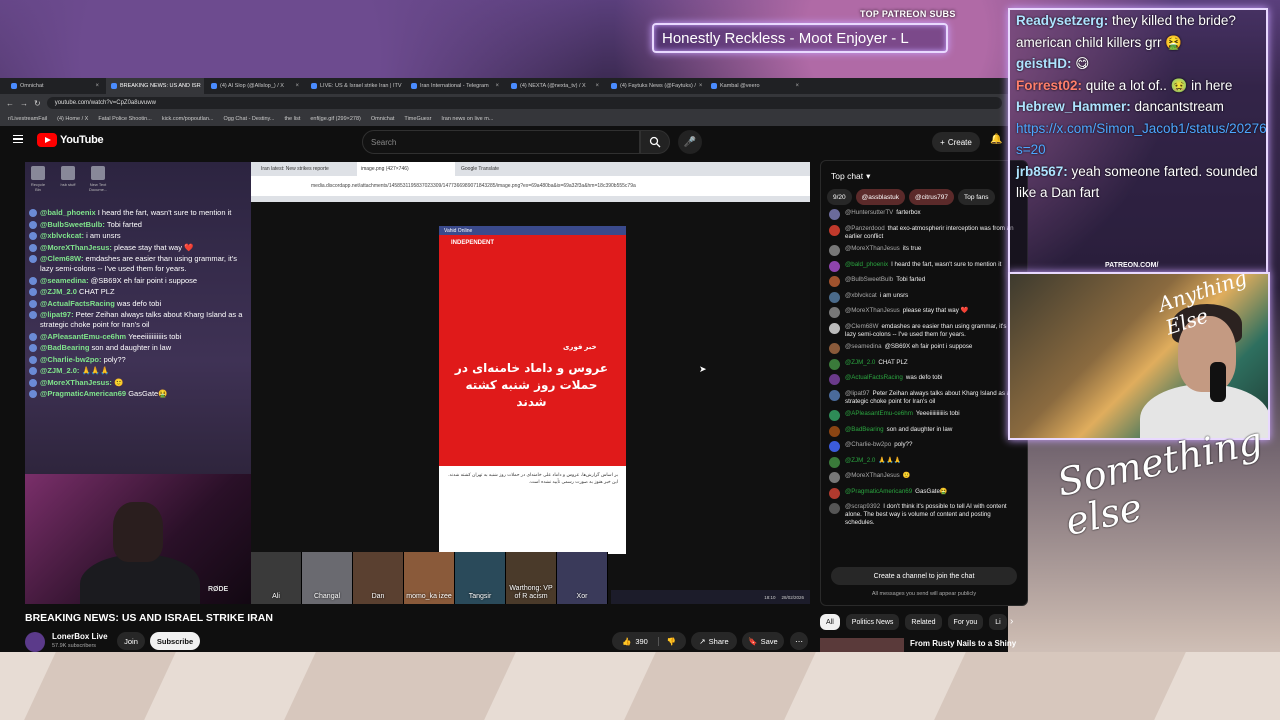 Image resolution: width=1280 pixels, height=720 pixels. Describe the element at coordinates (924, 176) in the screenshot. I see `chat-mode-selector: Top chat ▾` at that location.